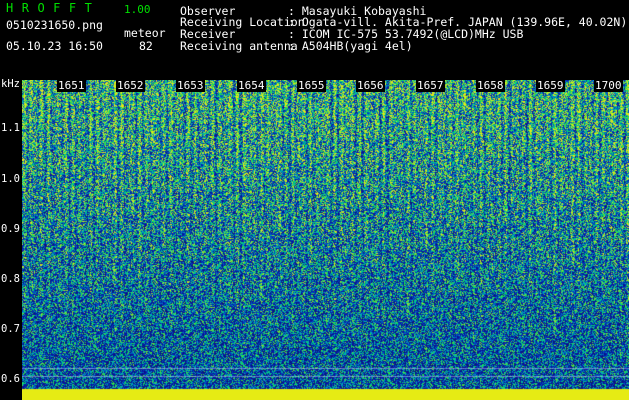  What do you see at coordinates (10, 329) in the screenshot?
I see `frequency-tick-label: 0.7` at bounding box center [10, 329].